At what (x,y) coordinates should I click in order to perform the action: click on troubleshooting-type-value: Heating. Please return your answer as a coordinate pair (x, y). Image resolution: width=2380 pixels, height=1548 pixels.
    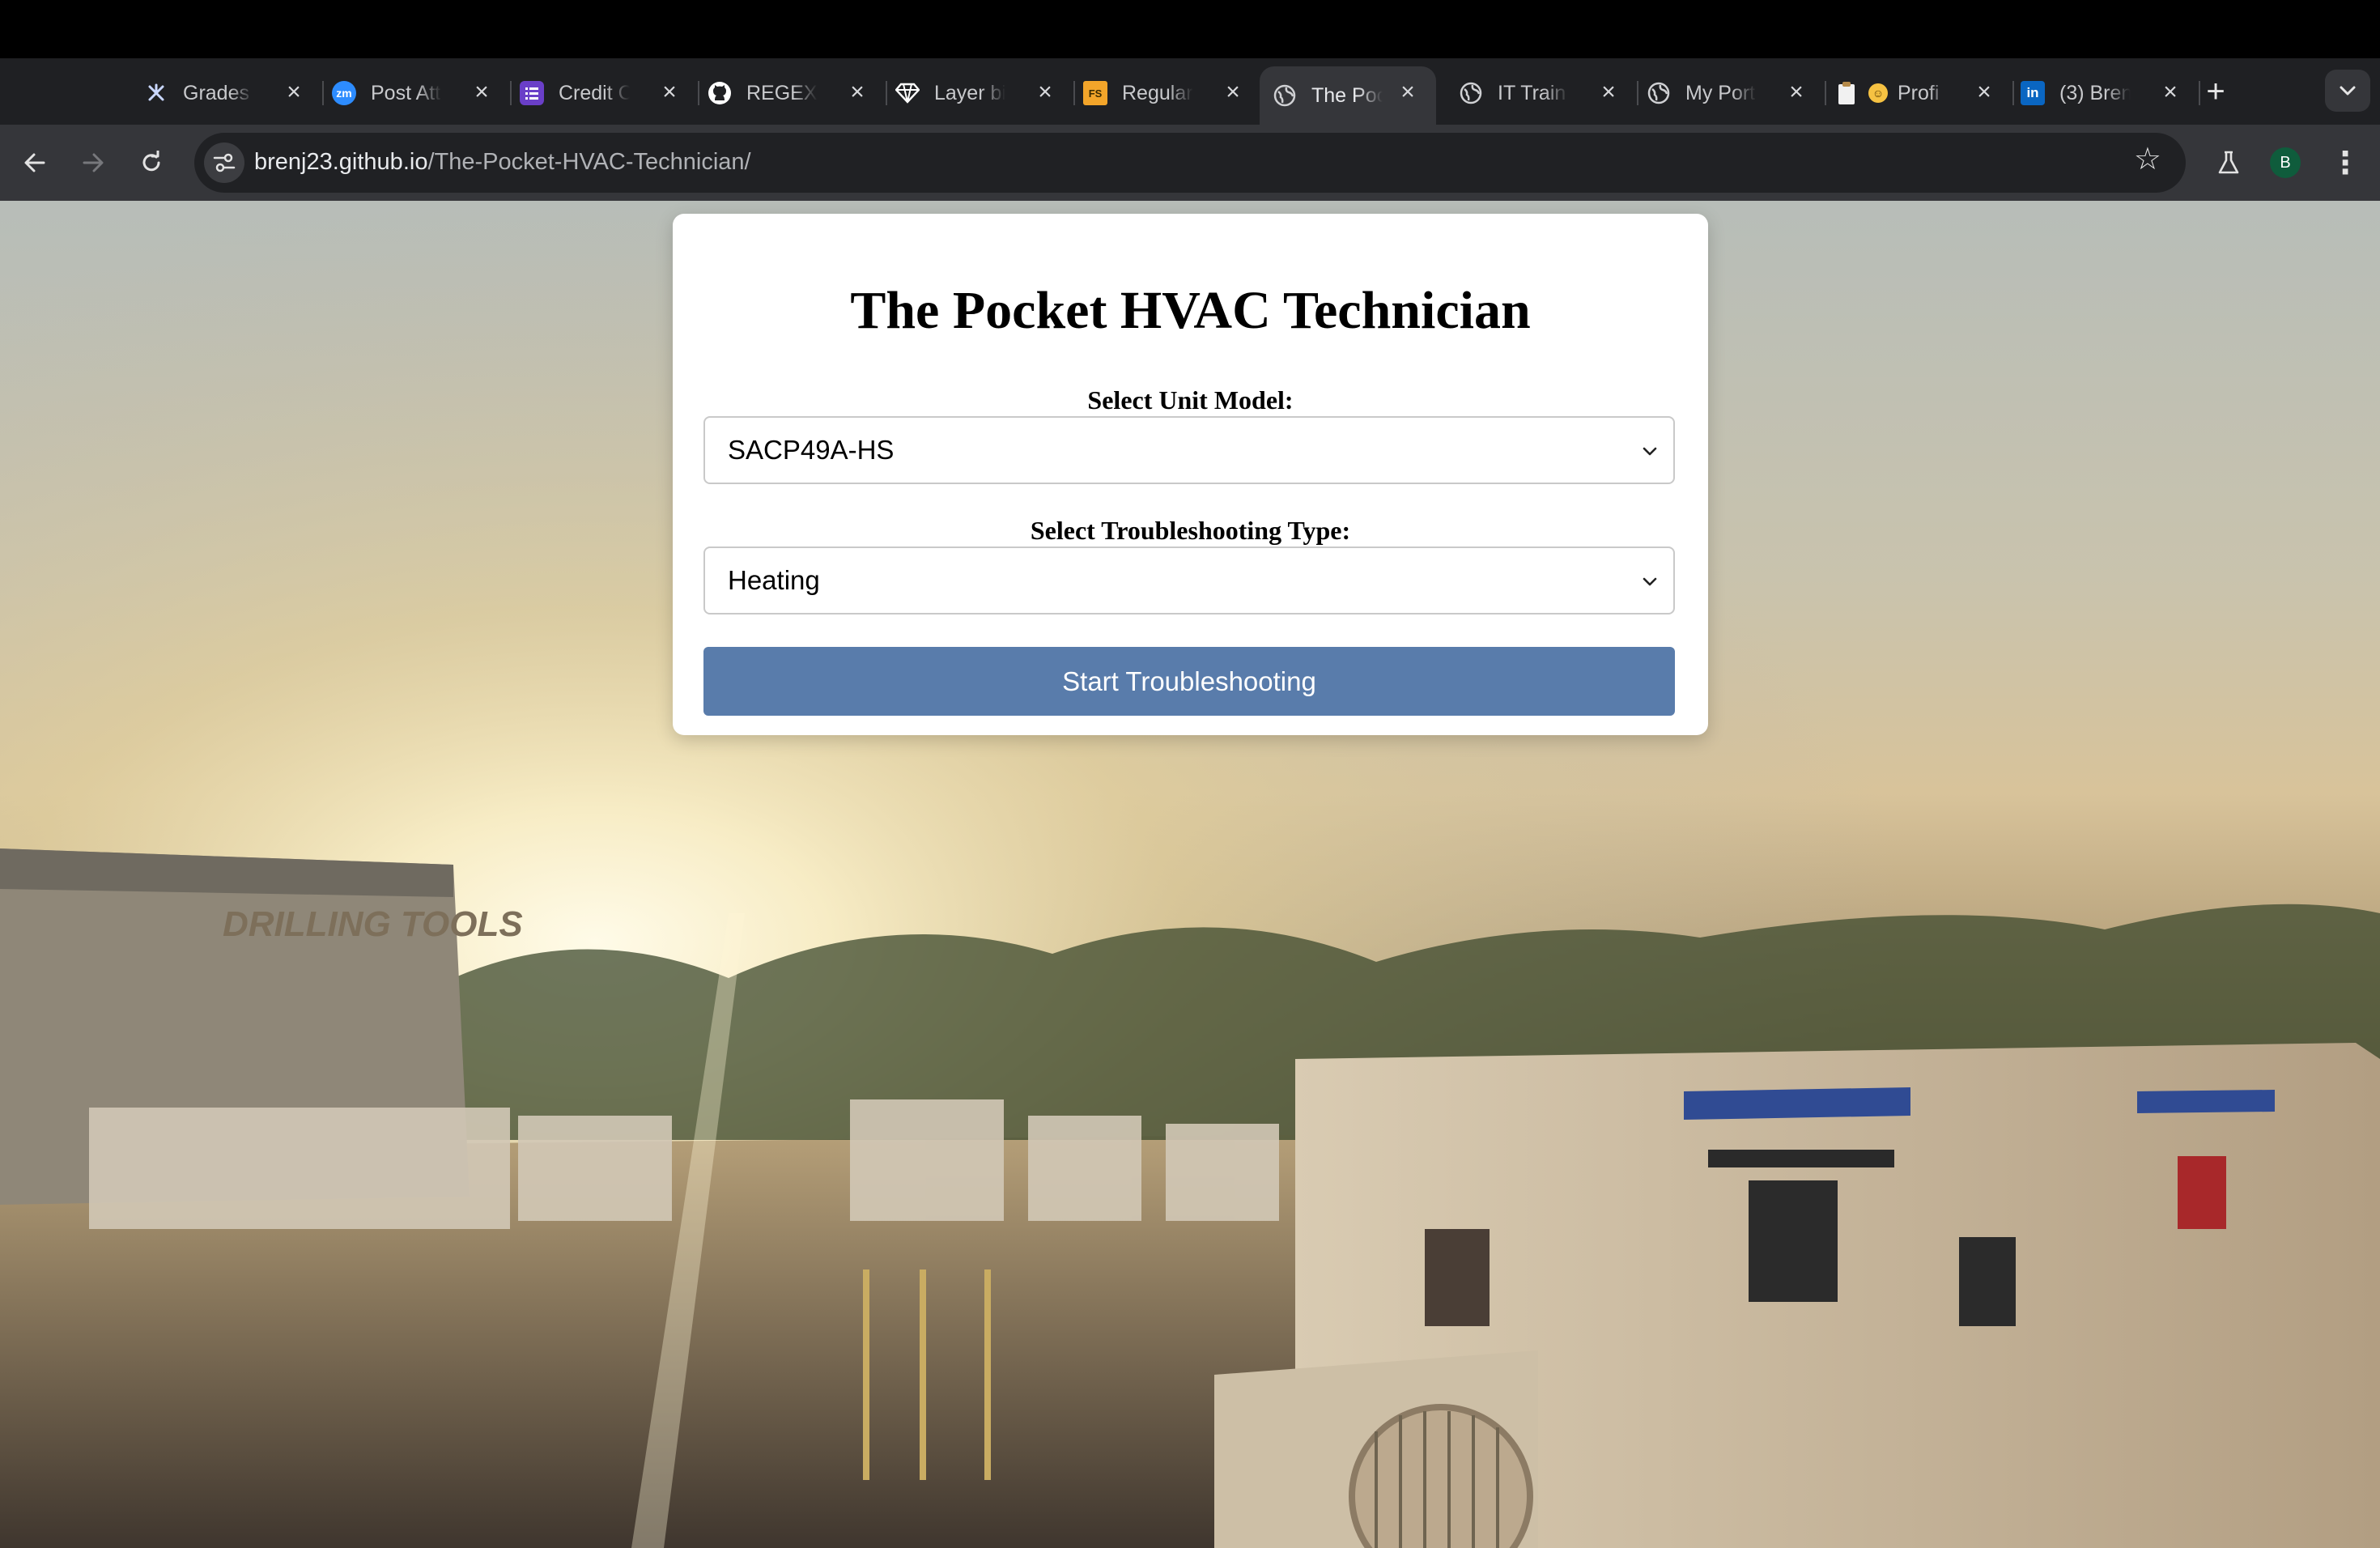
    Looking at the image, I should click on (774, 580).